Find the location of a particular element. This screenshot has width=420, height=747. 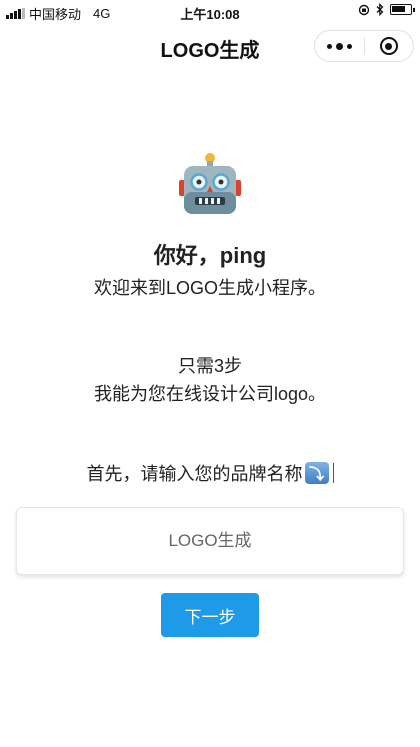

close-mini-program-button is located at coordinates (389, 46).